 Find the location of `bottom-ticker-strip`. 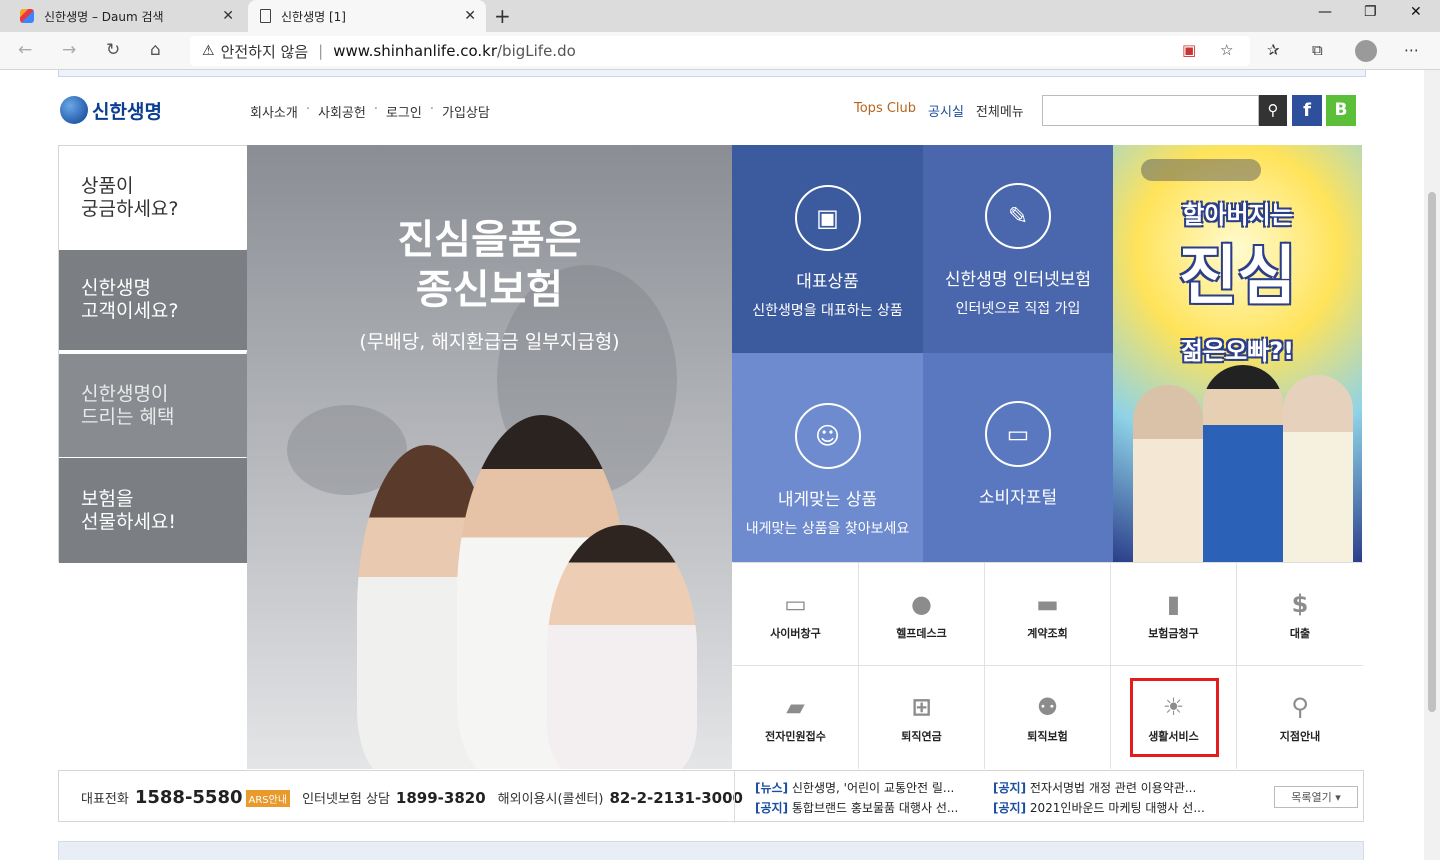

bottom-ticker-strip is located at coordinates (711, 850).